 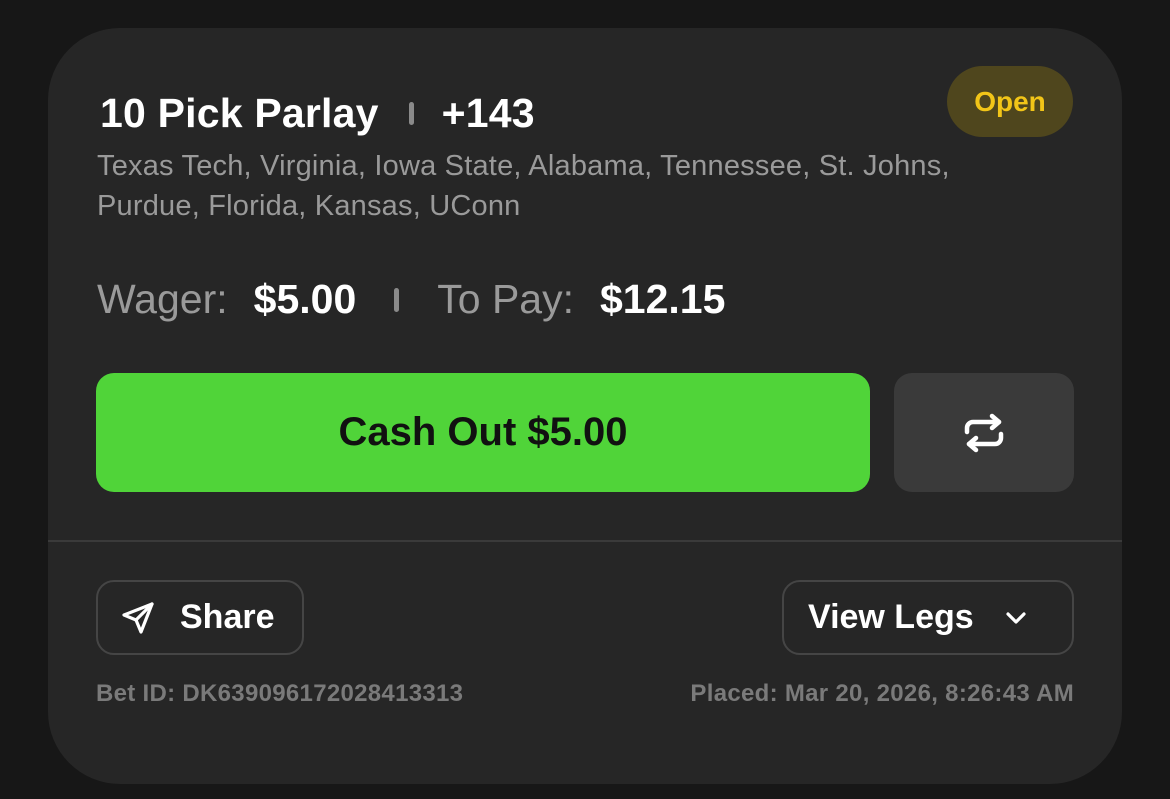 What do you see at coordinates (1016, 618) in the screenshot?
I see `chevron-down-icon` at bounding box center [1016, 618].